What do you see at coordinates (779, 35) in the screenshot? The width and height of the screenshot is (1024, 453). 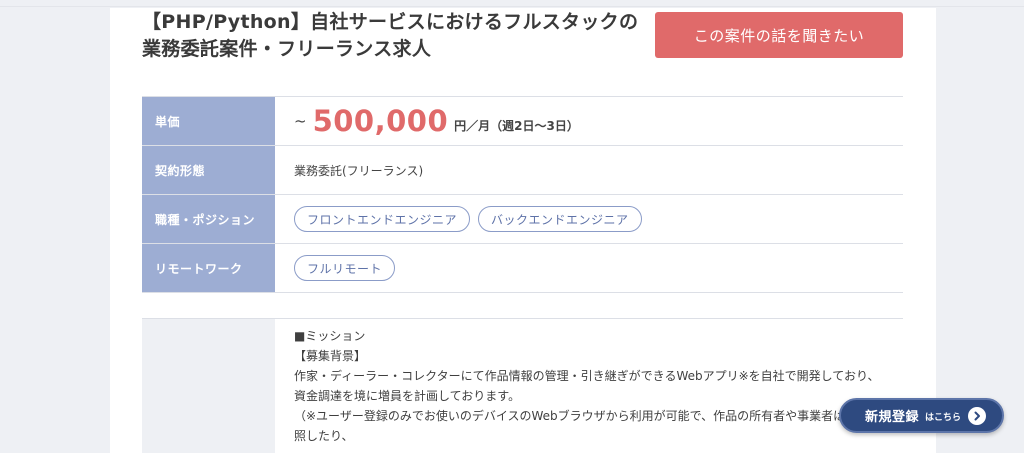 I see `inquire-button: この案件の話を聞きたい` at bounding box center [779, 35].